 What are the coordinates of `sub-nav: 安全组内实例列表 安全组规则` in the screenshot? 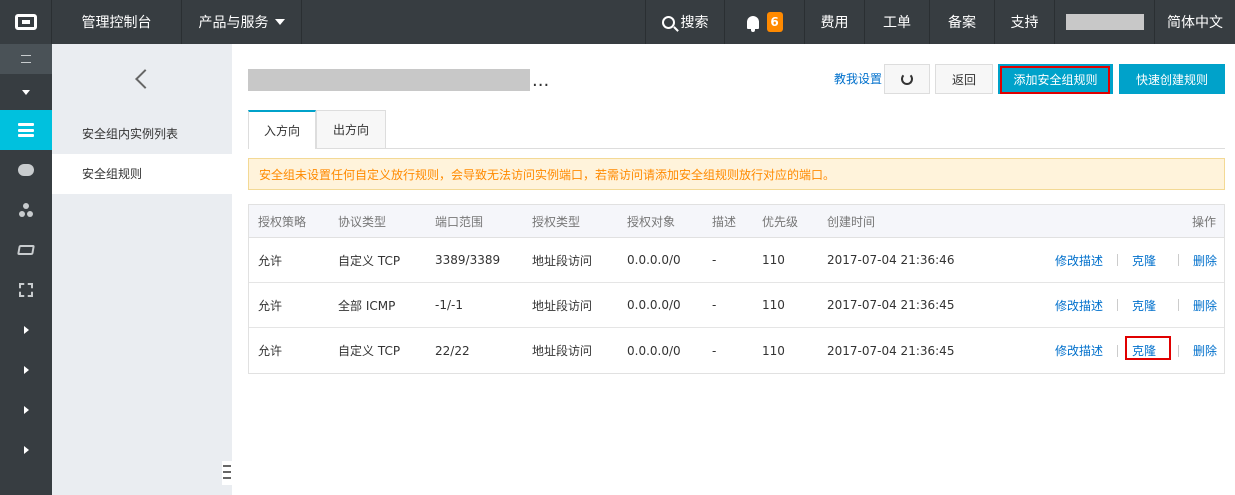 It's located at (142, 269).